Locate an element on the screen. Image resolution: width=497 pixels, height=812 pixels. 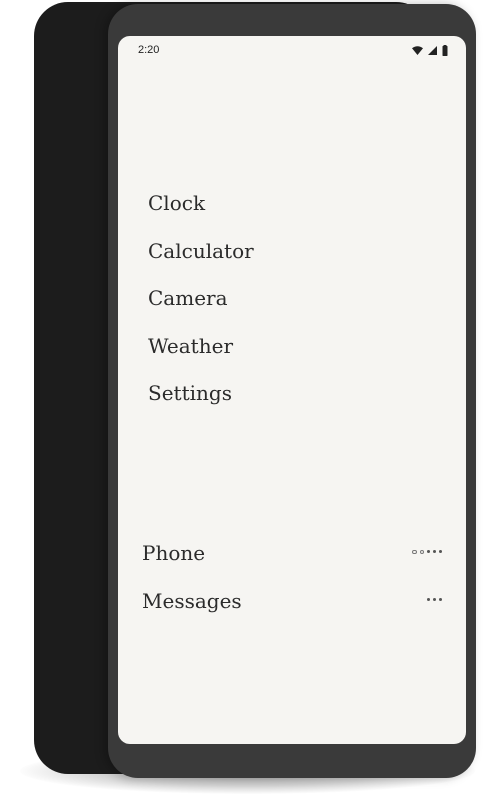
app-list: Clock Calculator Camera Weather Settings is located at coordinates (201, 310).